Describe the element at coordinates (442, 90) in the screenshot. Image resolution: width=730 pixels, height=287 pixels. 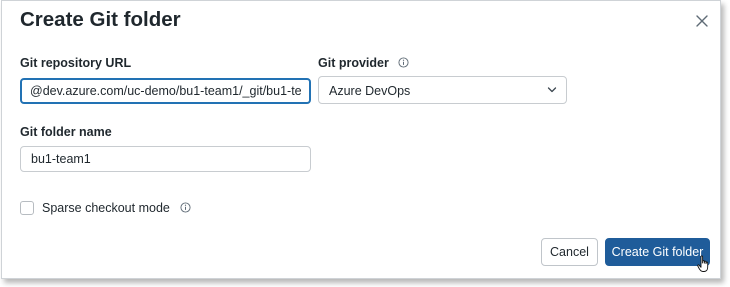
I see `provider-select: Azure DevOps` at that location.